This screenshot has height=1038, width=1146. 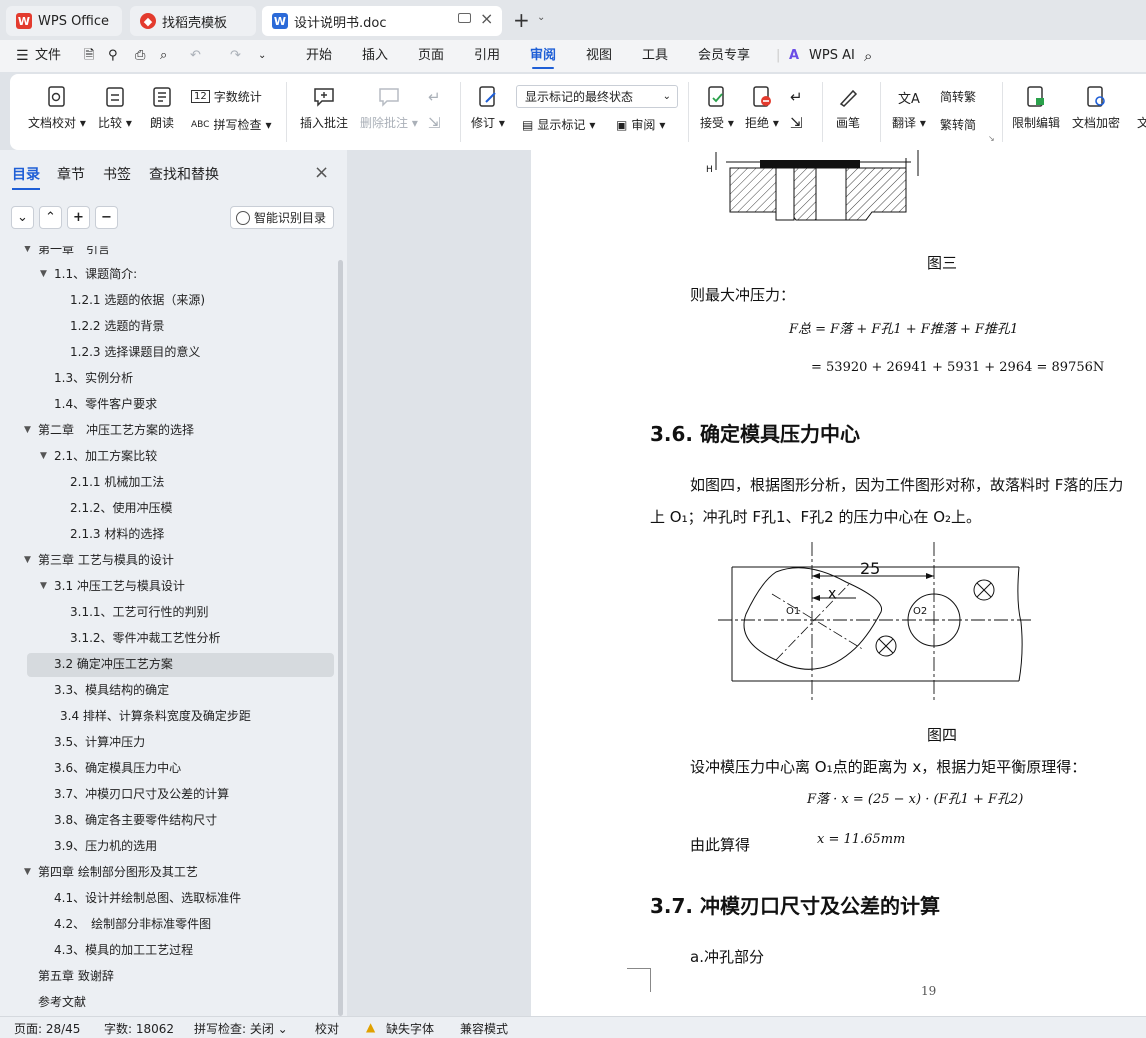 What do you see at coordinates (832, 56) in the screenshot?
I see `menu-wps-ai: WPS AI` at bounding box center [832, 56].